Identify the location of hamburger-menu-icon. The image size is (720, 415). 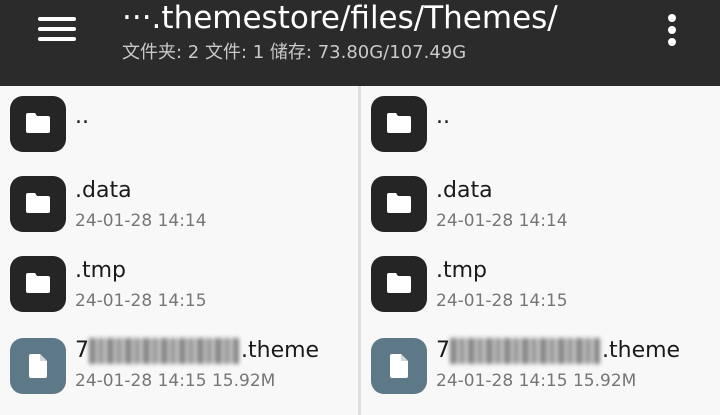
(56, 29).